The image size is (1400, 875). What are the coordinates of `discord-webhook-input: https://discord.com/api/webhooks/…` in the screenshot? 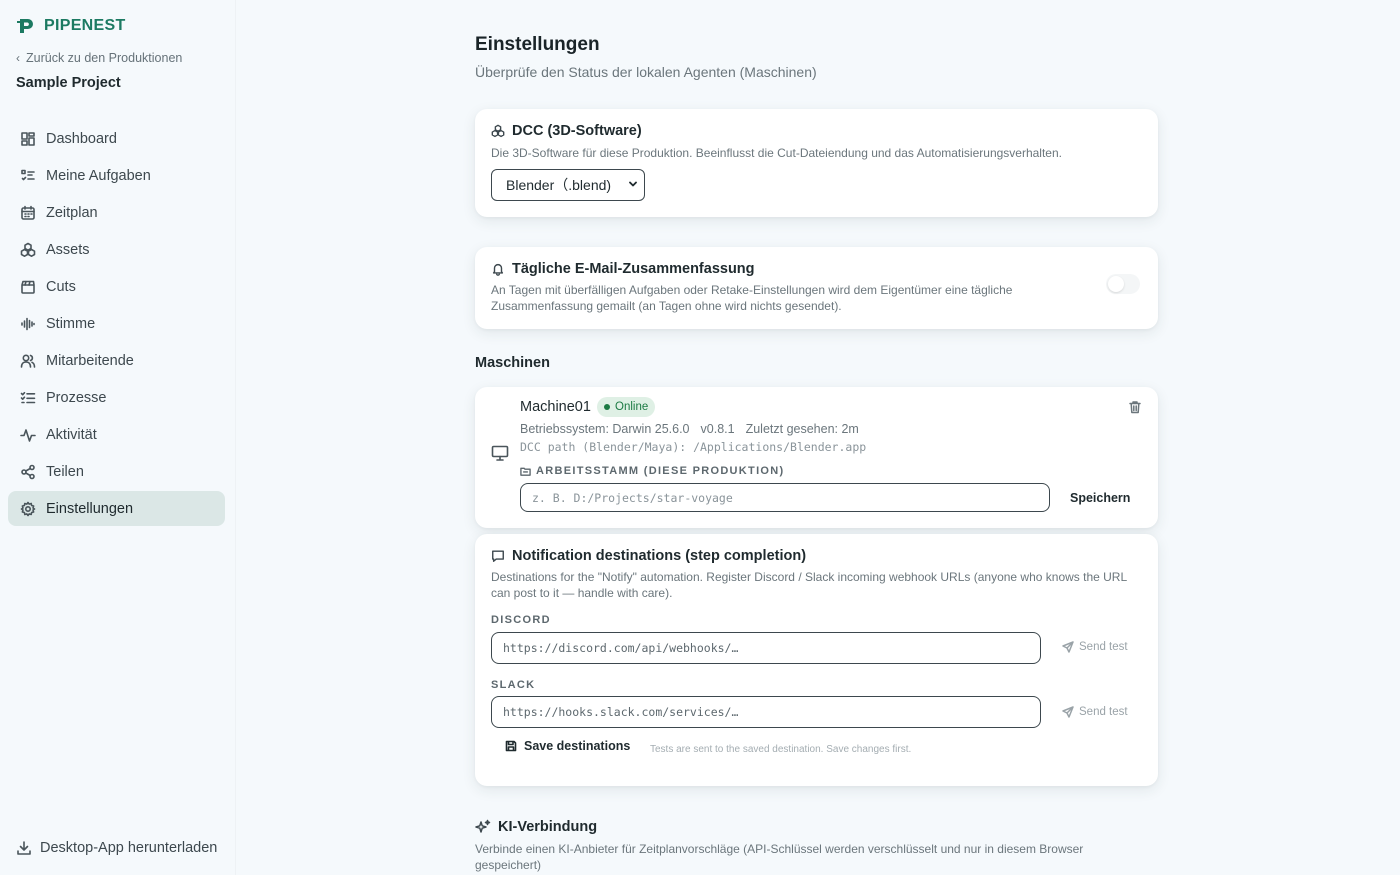 It's located at (766, 648).